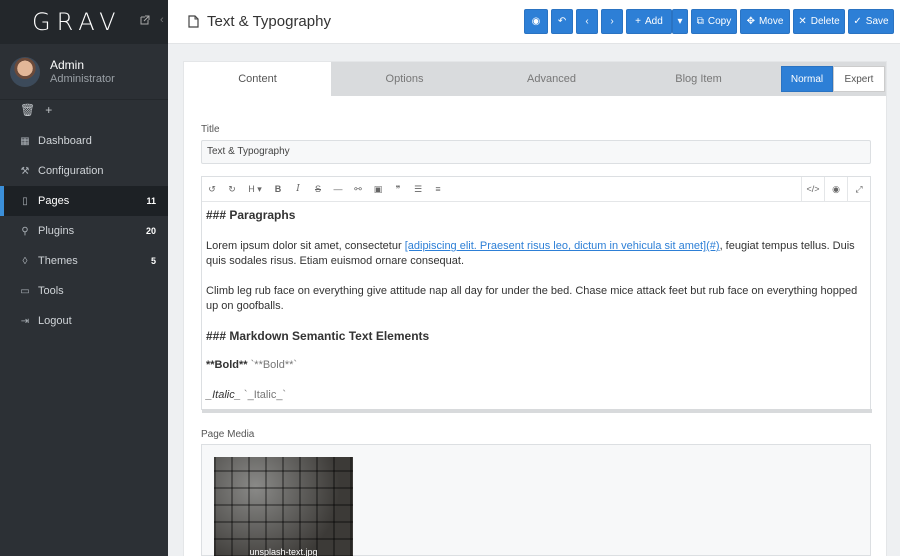 The height and width of the screenshot is (556, 900). I want to click on plus-icon: +, so click(638, 21).